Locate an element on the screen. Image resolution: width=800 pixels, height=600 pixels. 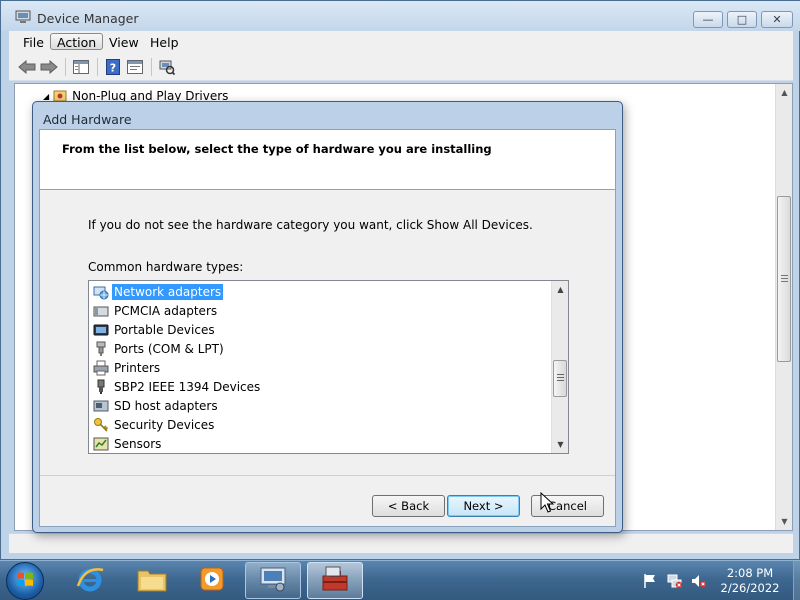
sensor-icon is located at coordinates (101, 444).